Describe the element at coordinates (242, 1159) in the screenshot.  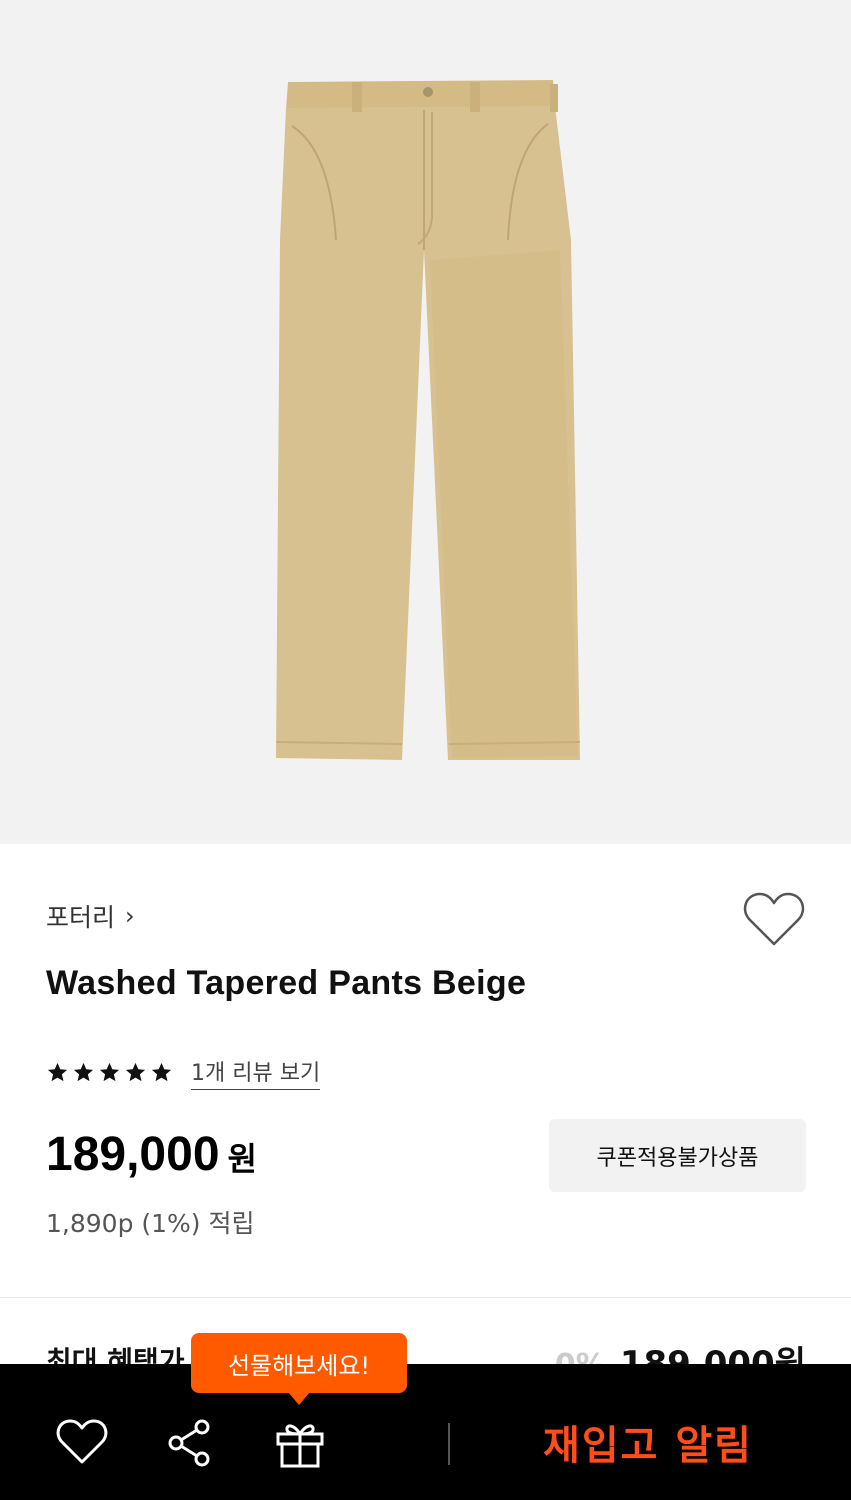
I see `price-currency: 원` at that location.